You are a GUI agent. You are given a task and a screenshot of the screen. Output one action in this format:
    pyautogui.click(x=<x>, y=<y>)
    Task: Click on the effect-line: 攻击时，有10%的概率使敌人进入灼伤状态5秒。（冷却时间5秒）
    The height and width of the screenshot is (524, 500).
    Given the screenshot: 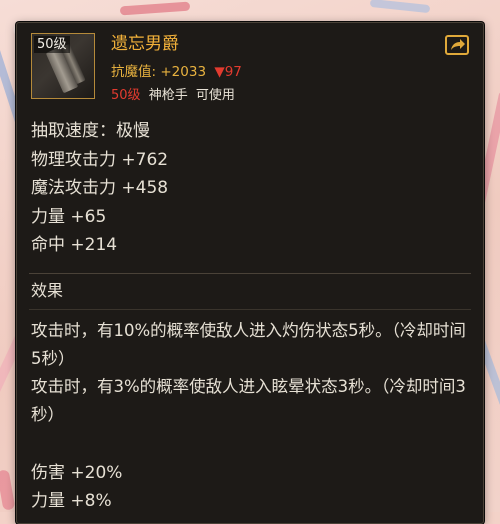 What is the action you would take?
    pyautogui.click(x=248, y=344)
    